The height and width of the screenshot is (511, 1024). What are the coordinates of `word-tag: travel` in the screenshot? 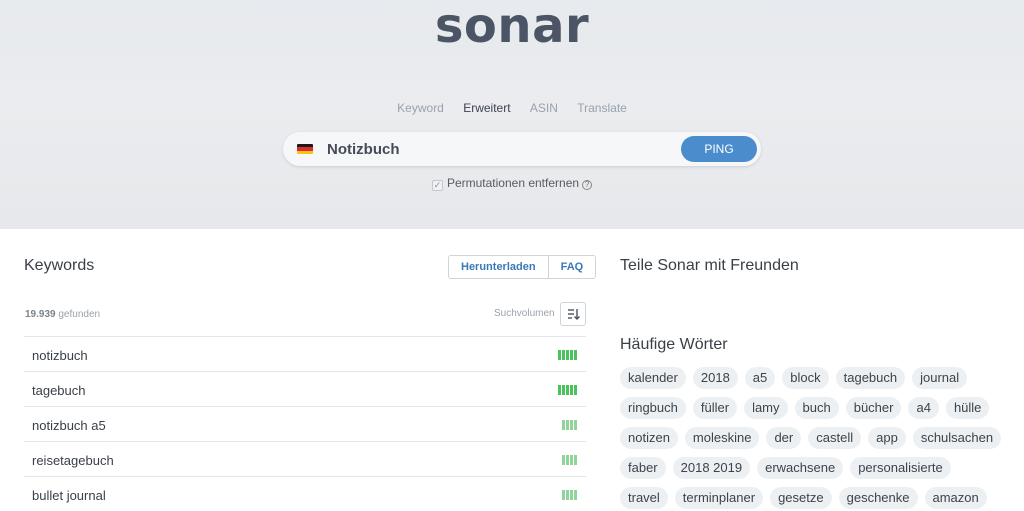 It's located at (644, 498).